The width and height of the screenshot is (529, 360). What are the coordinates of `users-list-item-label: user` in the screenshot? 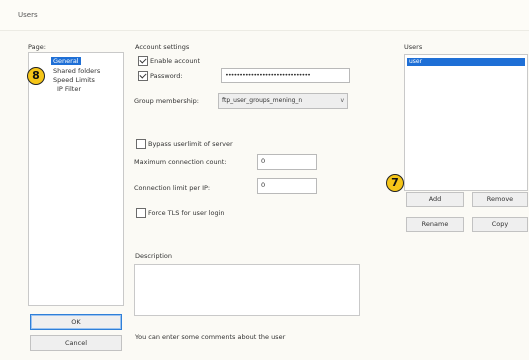 It's located at (416, 61).